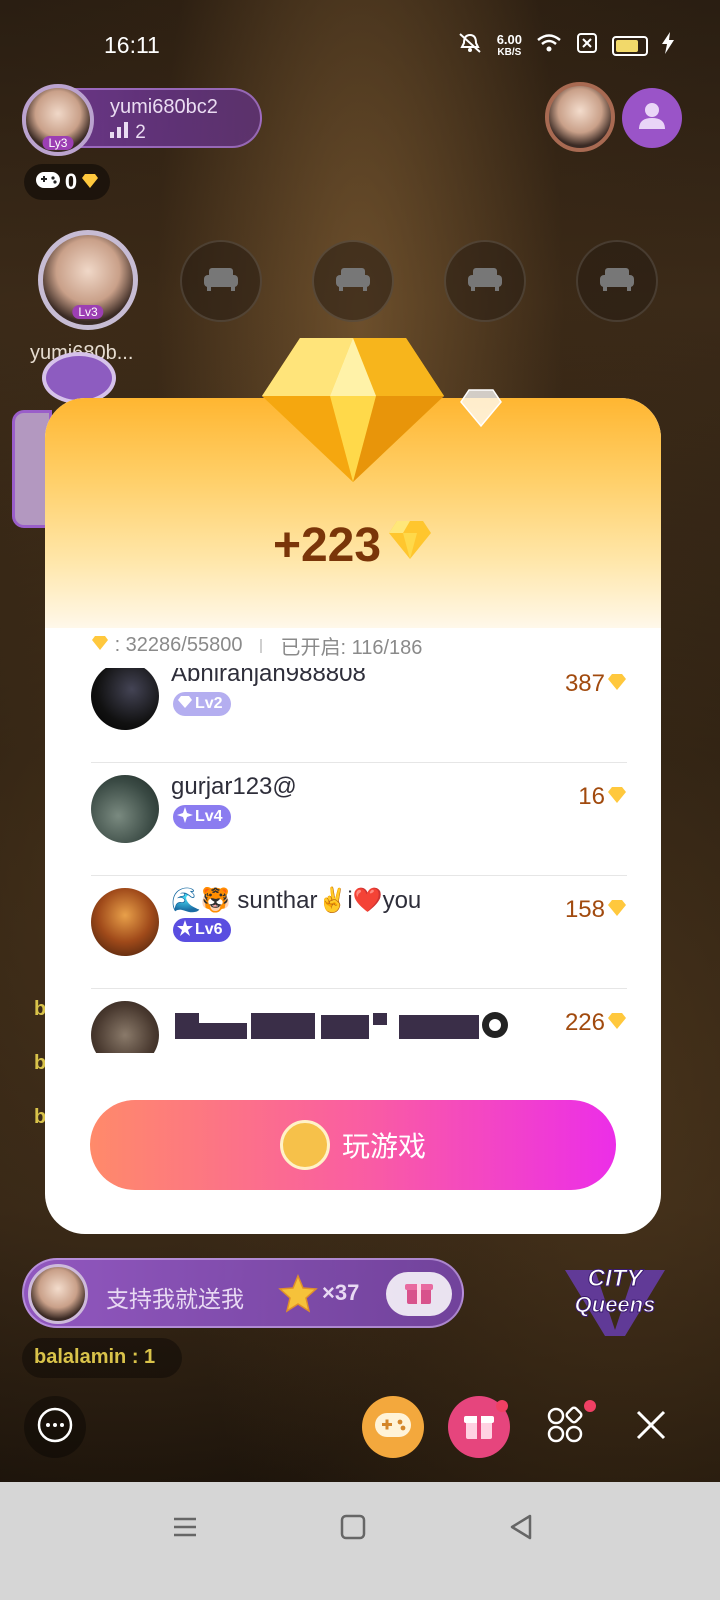  I want to click on support-text: 支持我就送我, so click(175, 1299).